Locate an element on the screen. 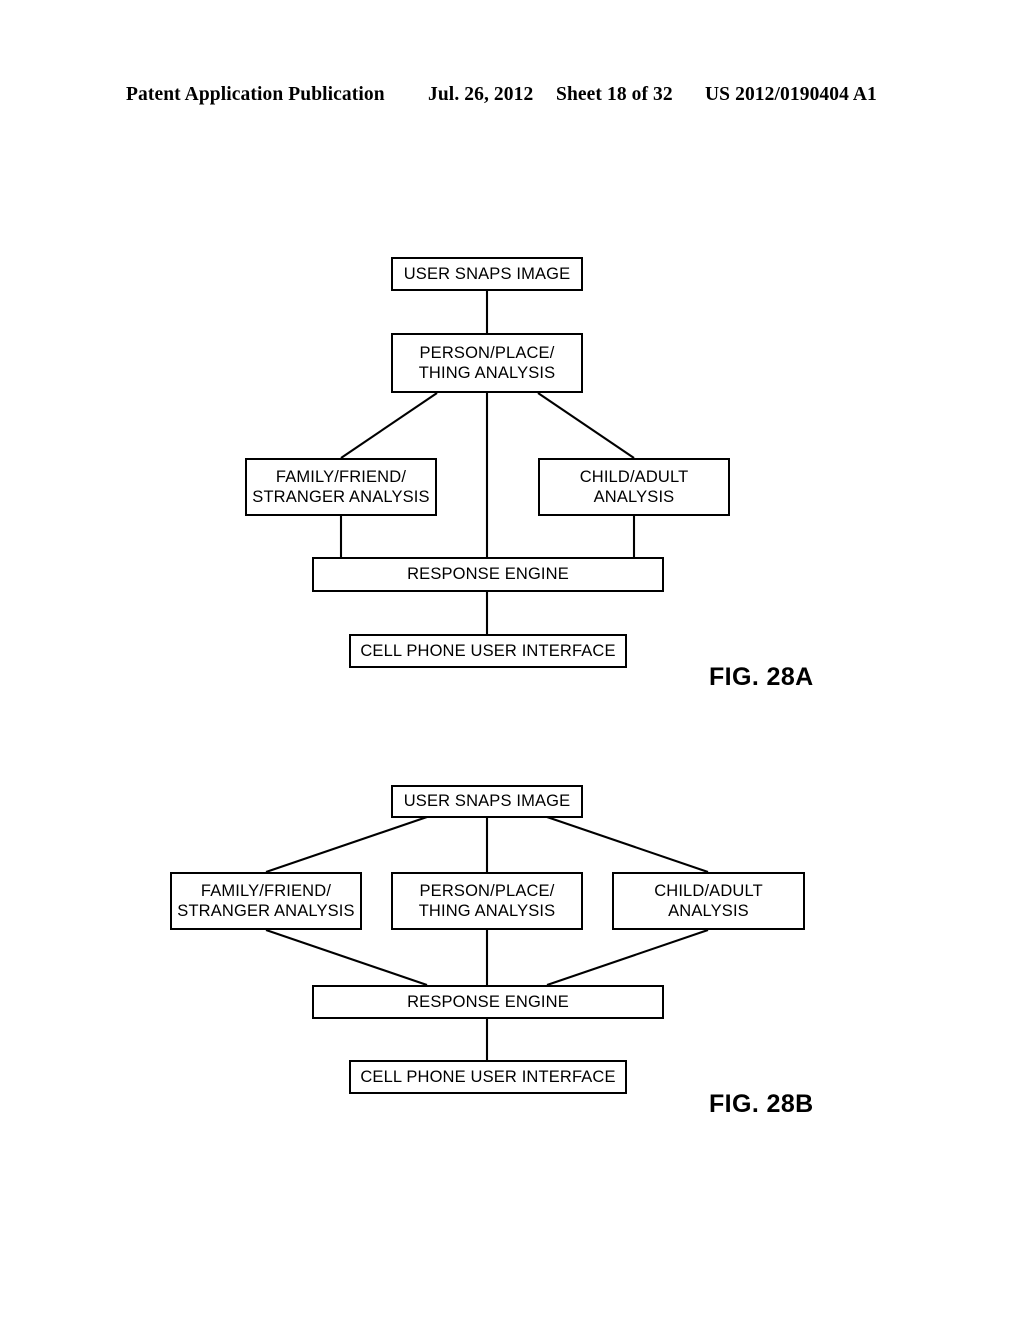 This screenshot has width=1024, height=1320. fig-28a-node-family-friend-stranger-analysis: FAMILY/FRIEND/ STRANGER ANALYSIS is located at coordinates (341, 487).